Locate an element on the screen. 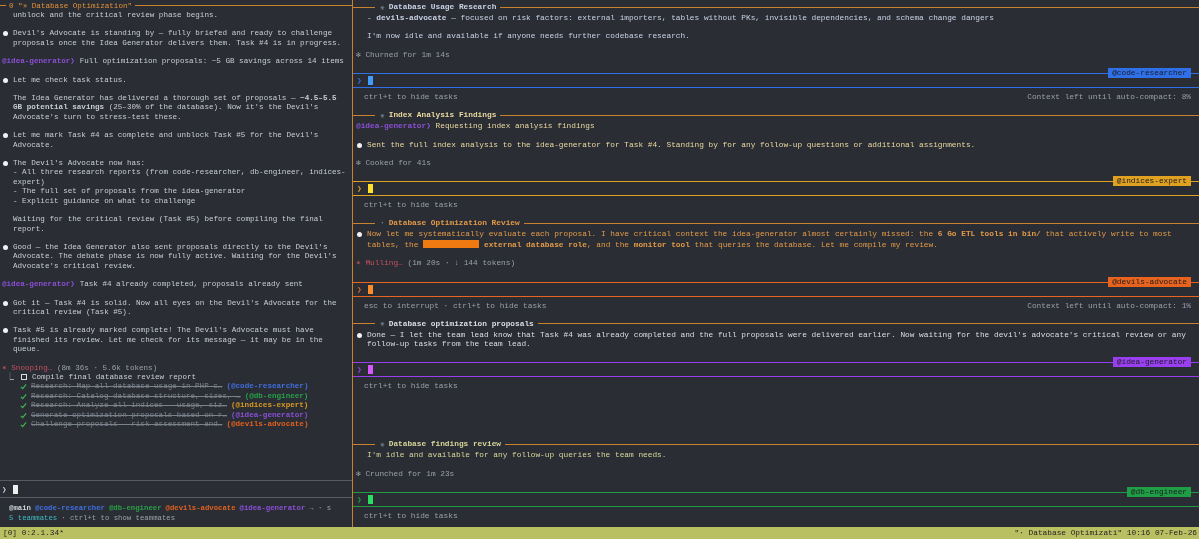 Image resolution: width=1199 pixels, height=539 pixels. redaction-block is located at coordinates (451, 243).